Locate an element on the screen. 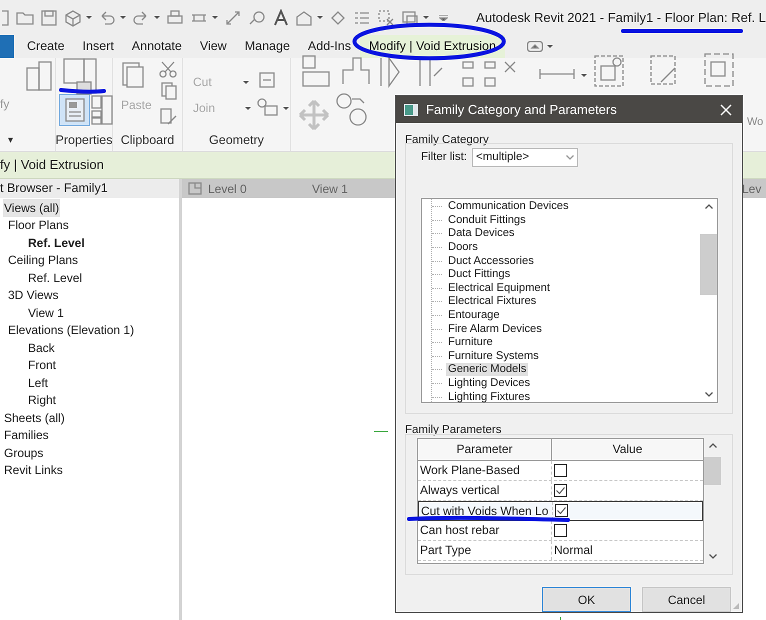  family-editor-icon is located at coordinates (719, 70).